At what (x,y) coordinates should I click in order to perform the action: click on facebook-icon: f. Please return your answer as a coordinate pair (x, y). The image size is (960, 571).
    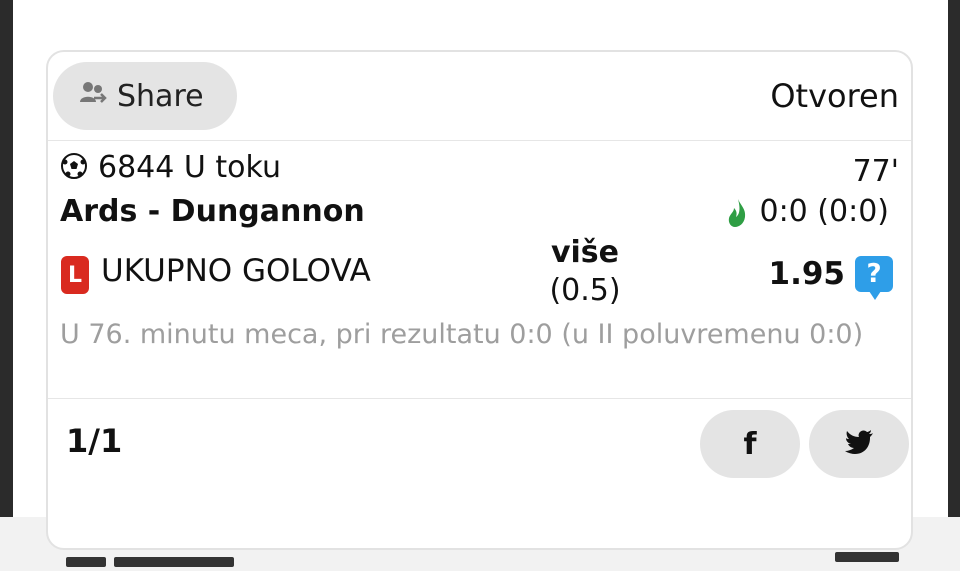
    Looking at the image, I should click on (750, 444).